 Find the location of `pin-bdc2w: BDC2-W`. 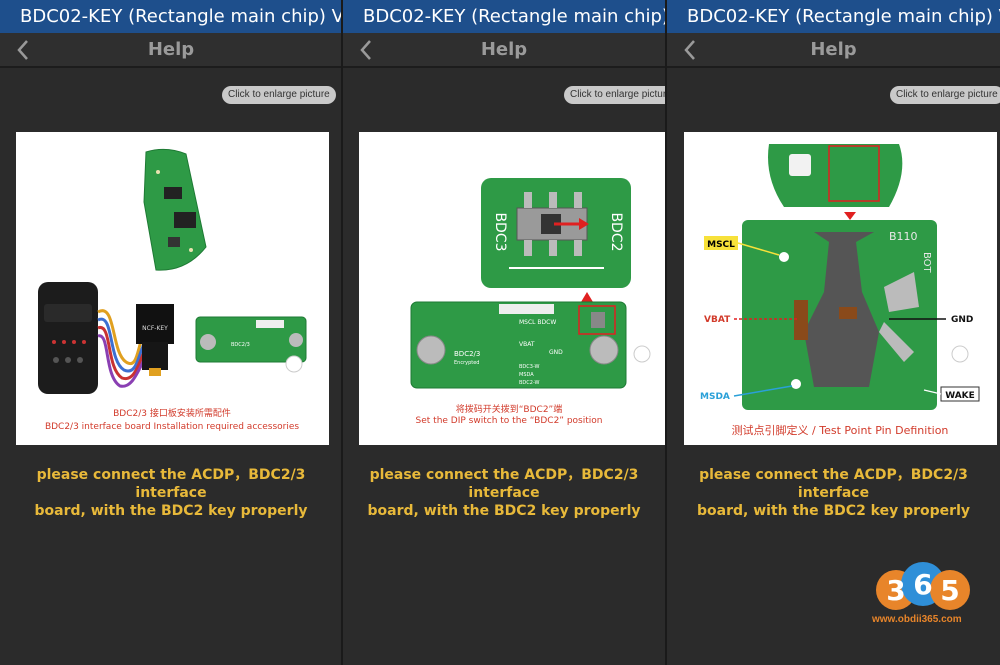

pin-bdc2w: BDC2-W is located at coordinates (529, 383).